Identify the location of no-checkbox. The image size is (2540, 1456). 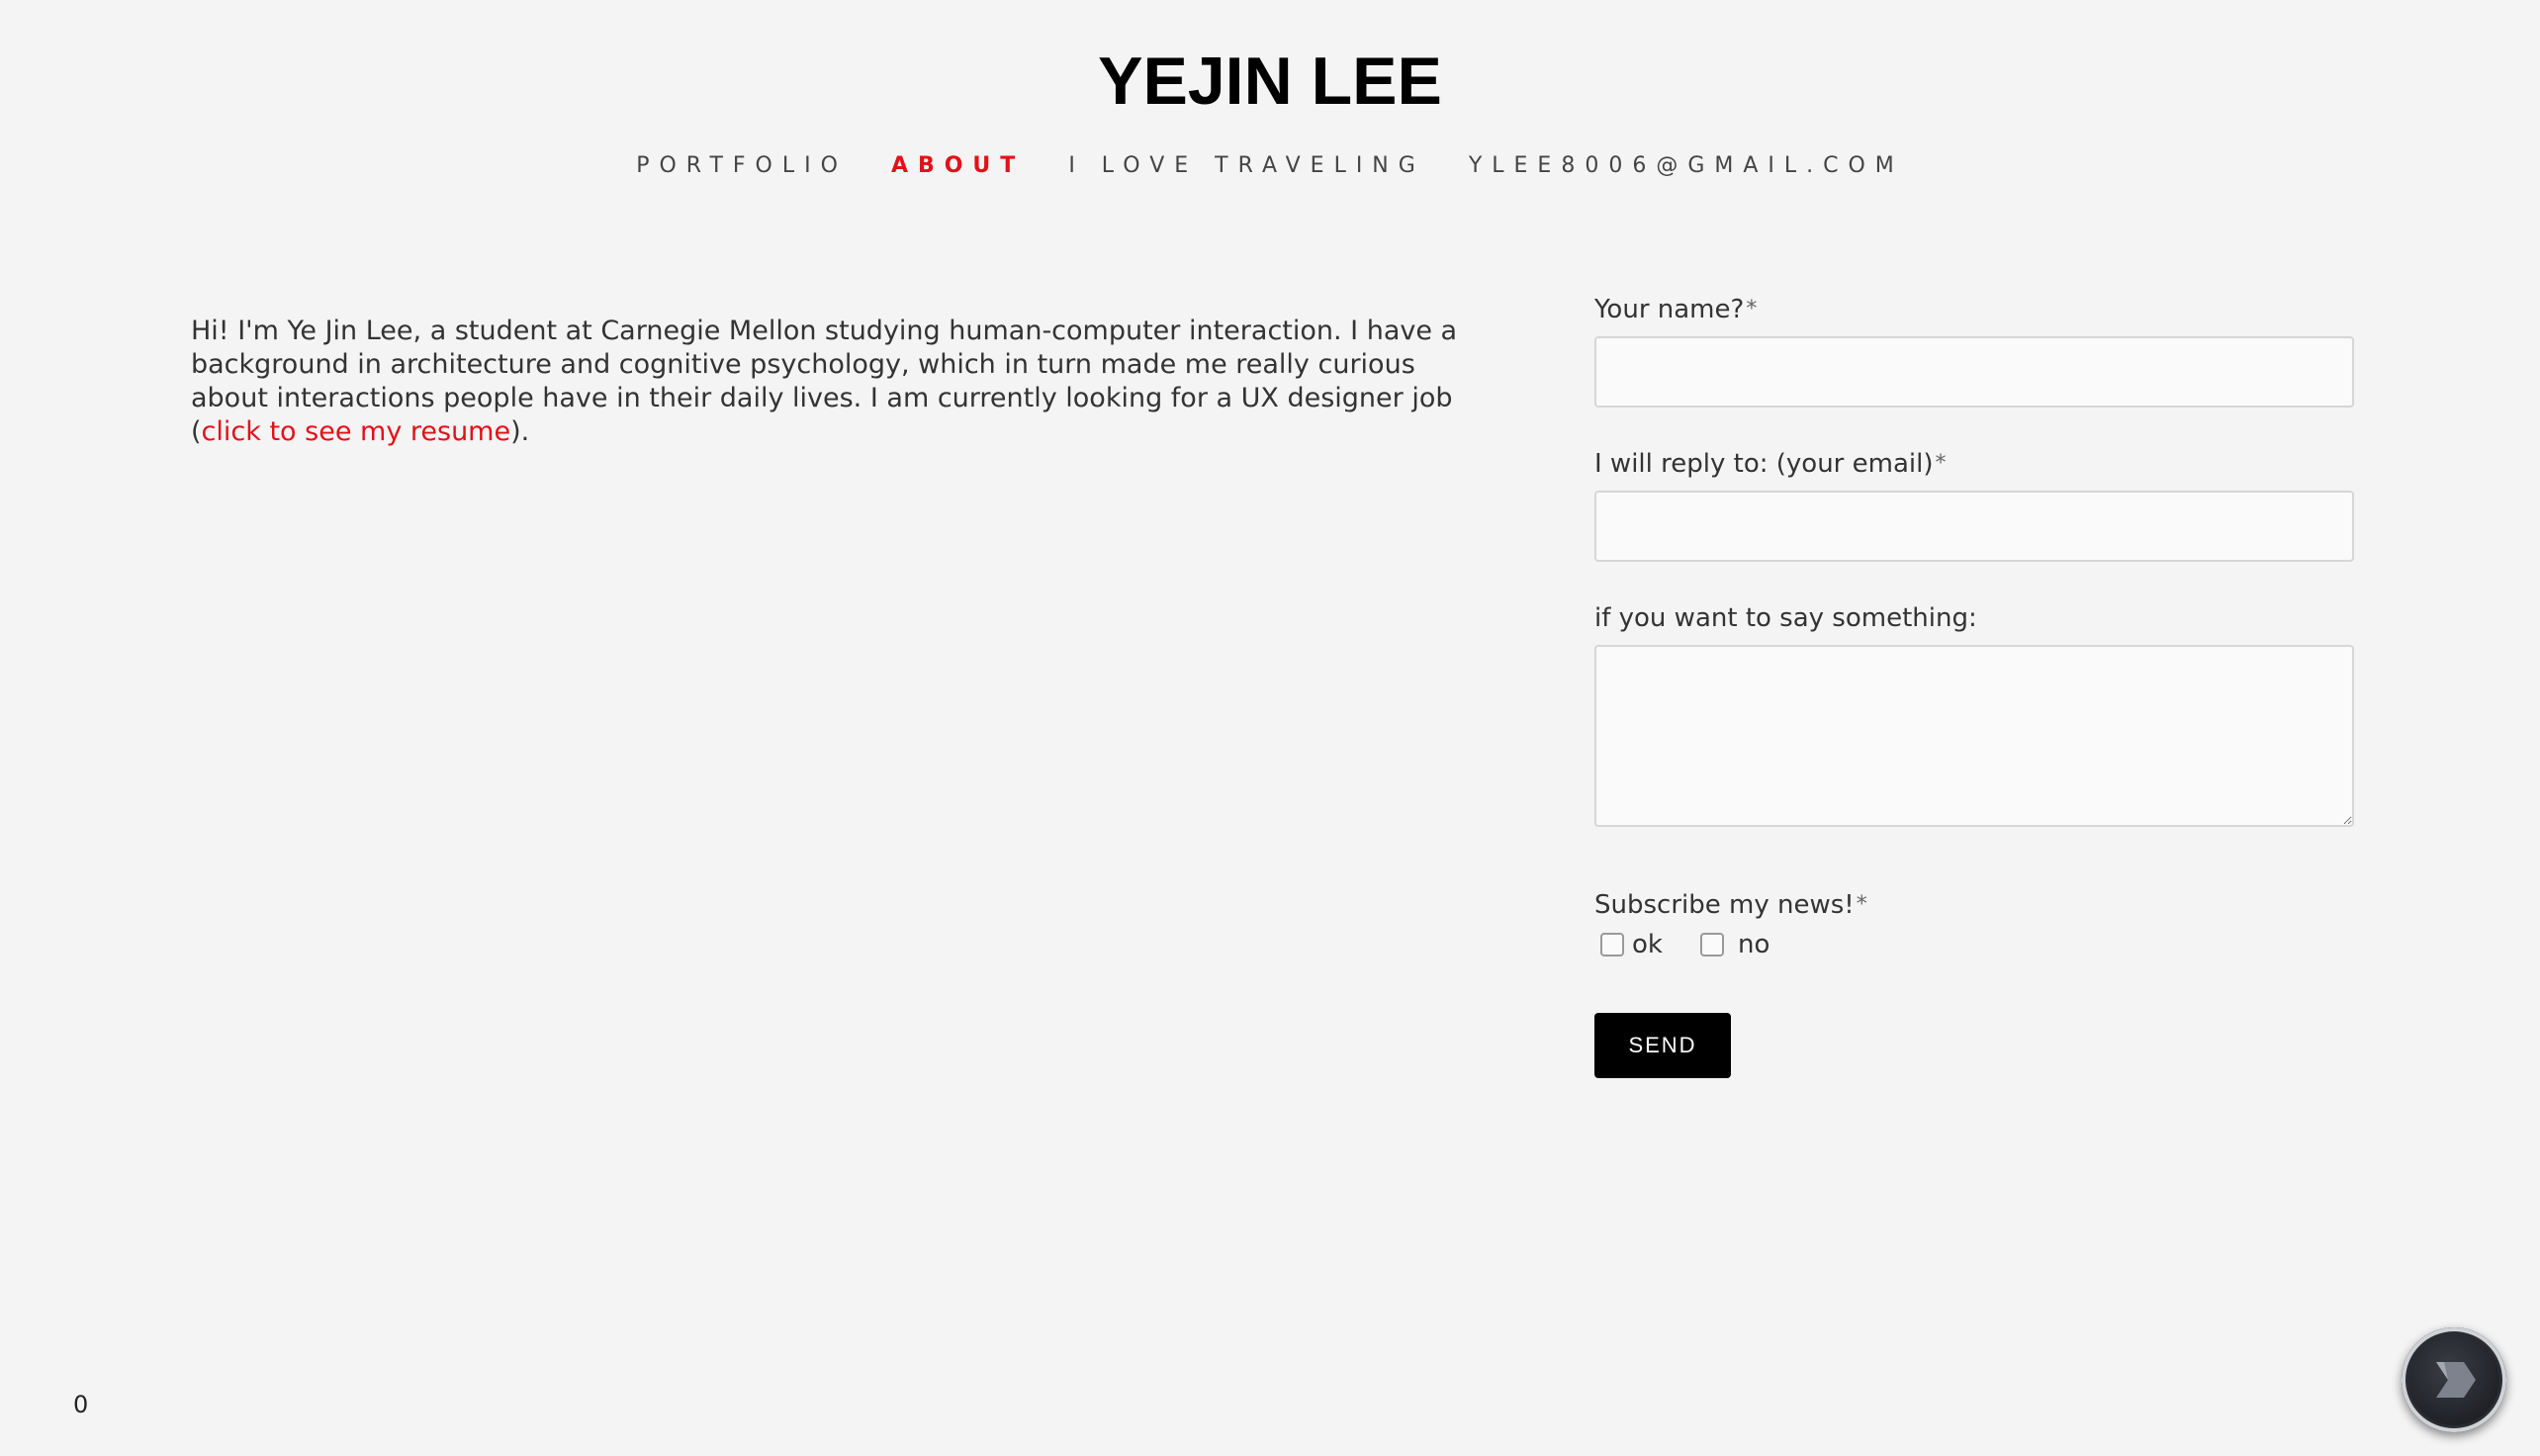
(1712, 944).